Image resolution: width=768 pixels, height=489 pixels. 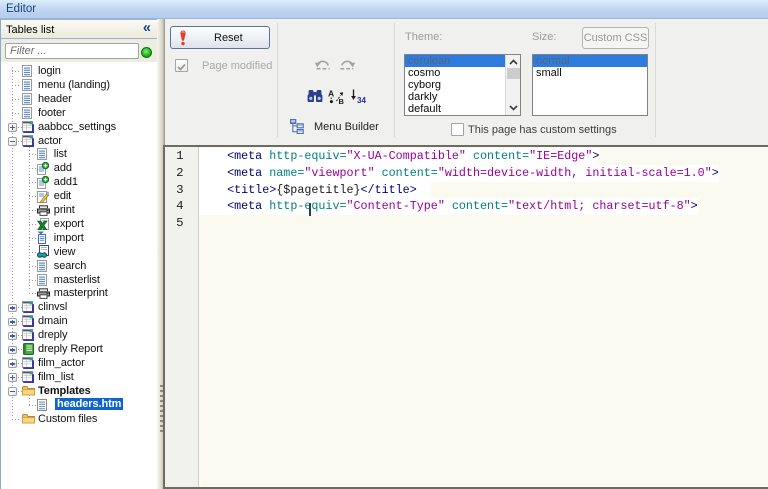 I want to click on svg-text: 34, so click(x=361, y=100).